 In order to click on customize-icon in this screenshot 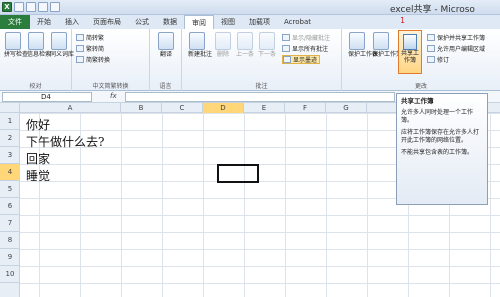, I will do `click(55, 7)`.